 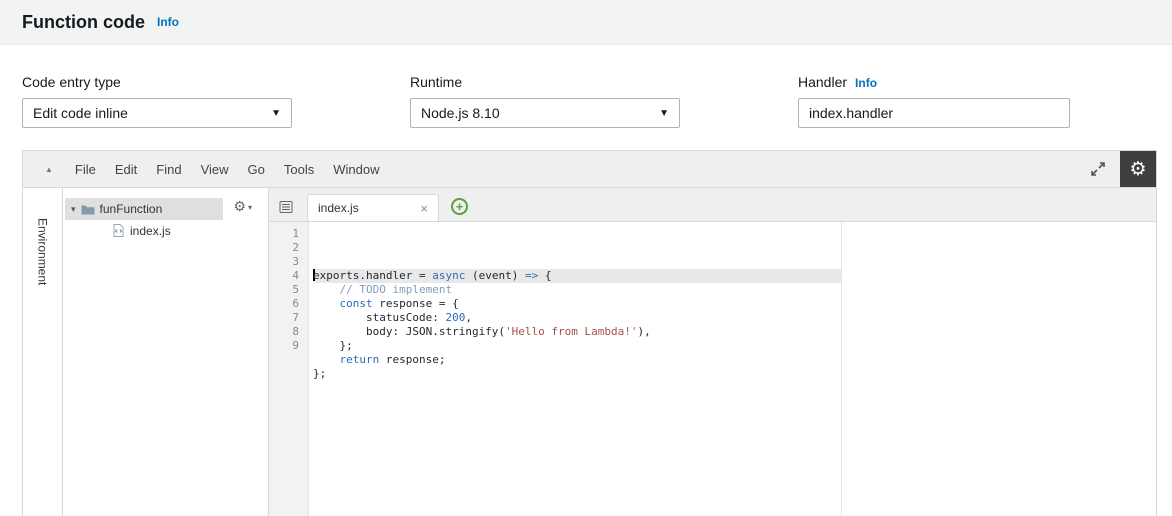 What do you see at coordinates (85, 169) in the screenshot?
I see `menu-item-file: File` at bounding box center [85, 169].